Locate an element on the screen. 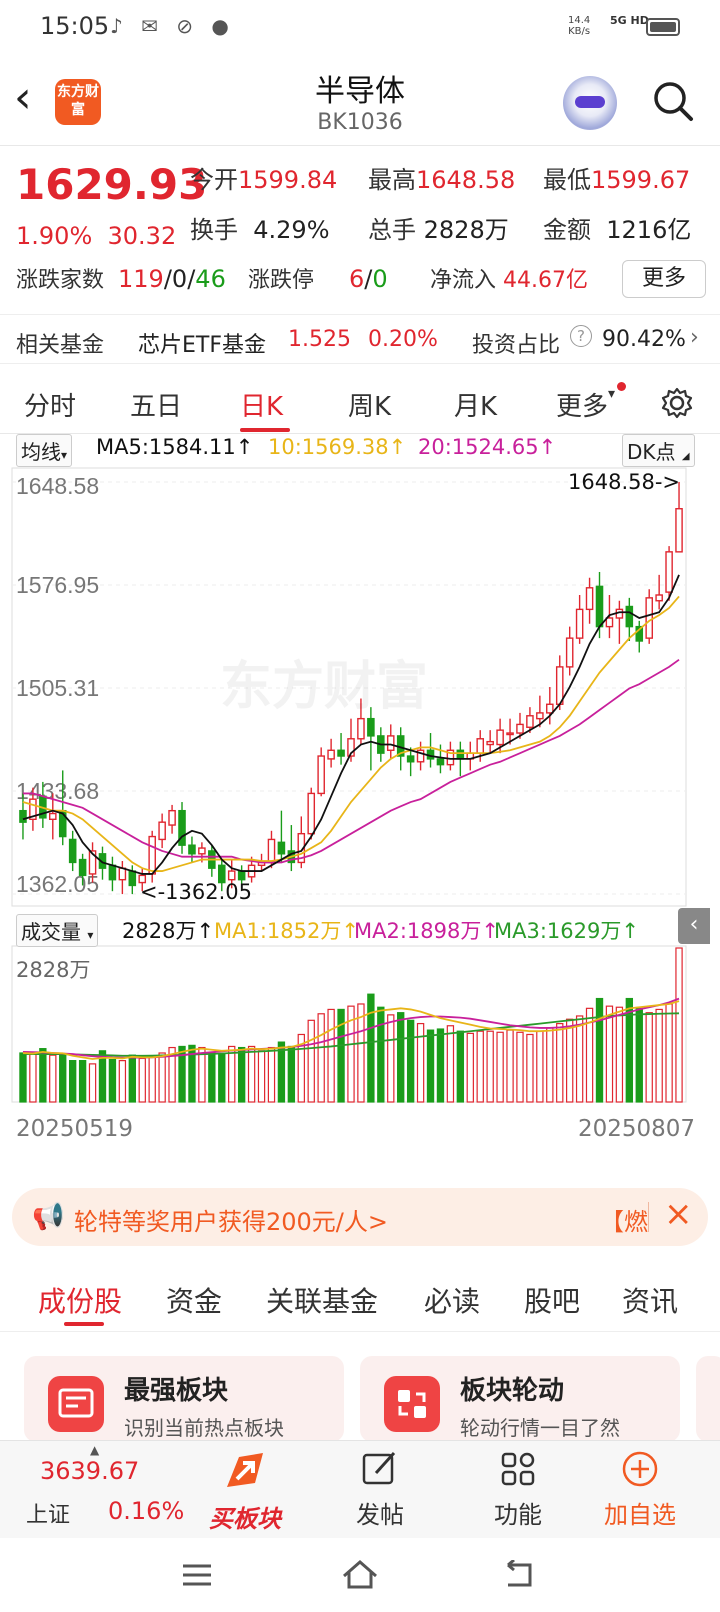 This screenshot has height=1612, width=720. card-desc: 识别当前热点板块 is located at coordinates (204, 1428).